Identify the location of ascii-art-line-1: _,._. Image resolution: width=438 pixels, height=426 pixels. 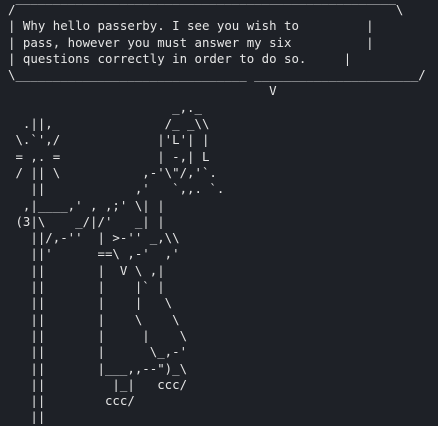
(105, 107).